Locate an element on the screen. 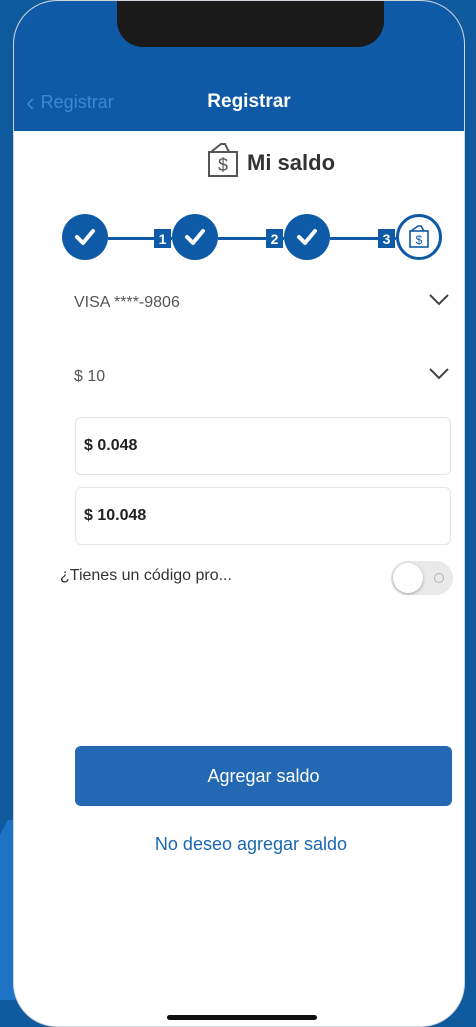 Image resolution: width=476 pixels, height=1027 pixels. step-number-2: 2 is located at coordinates (274, 238).